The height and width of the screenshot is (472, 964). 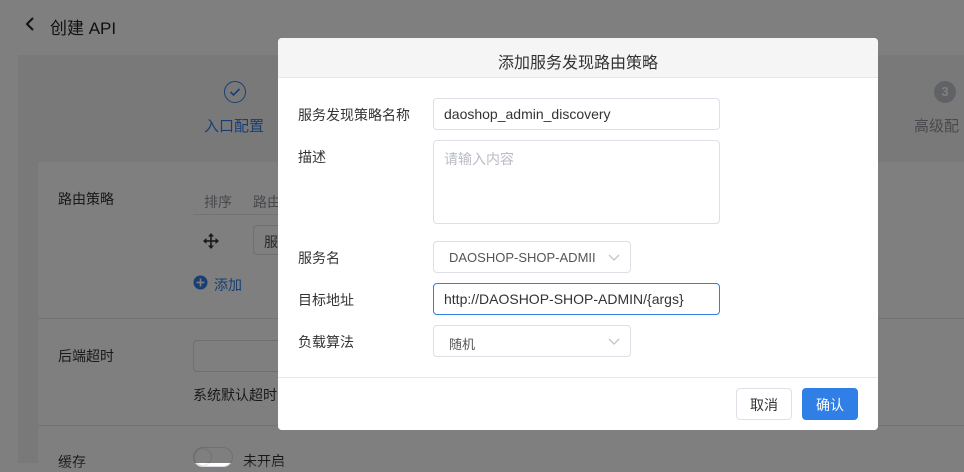 I want to click on cancel-button: 取消, so click(x=764, y=404).